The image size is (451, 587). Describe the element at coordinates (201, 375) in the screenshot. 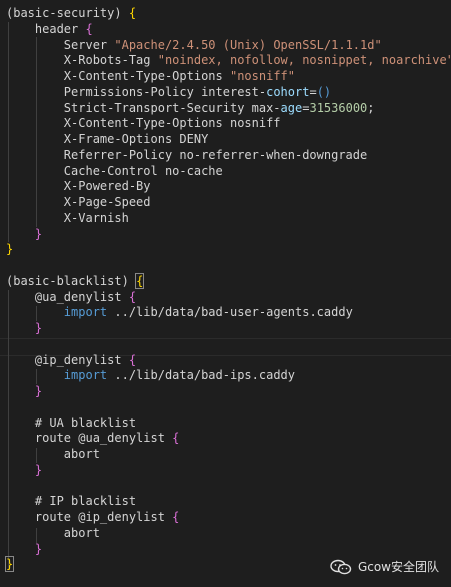

I see `code-token: ../lib/data/bad-ips.caddy` at that location.